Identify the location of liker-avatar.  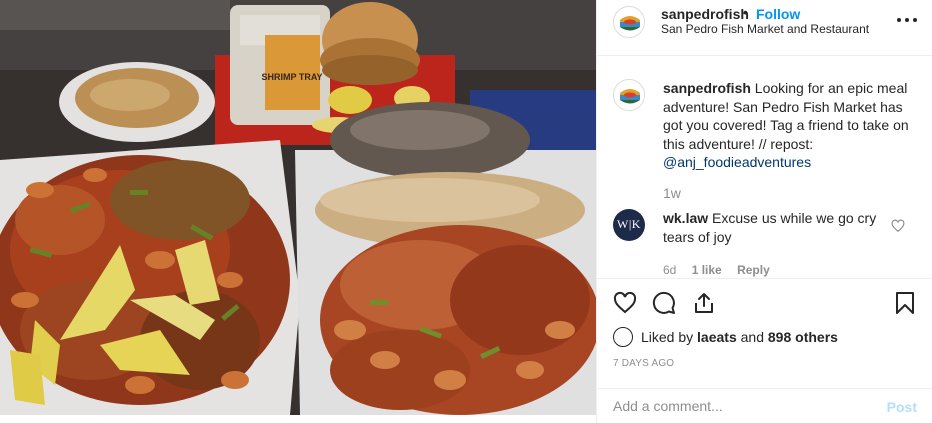
(623, 337).